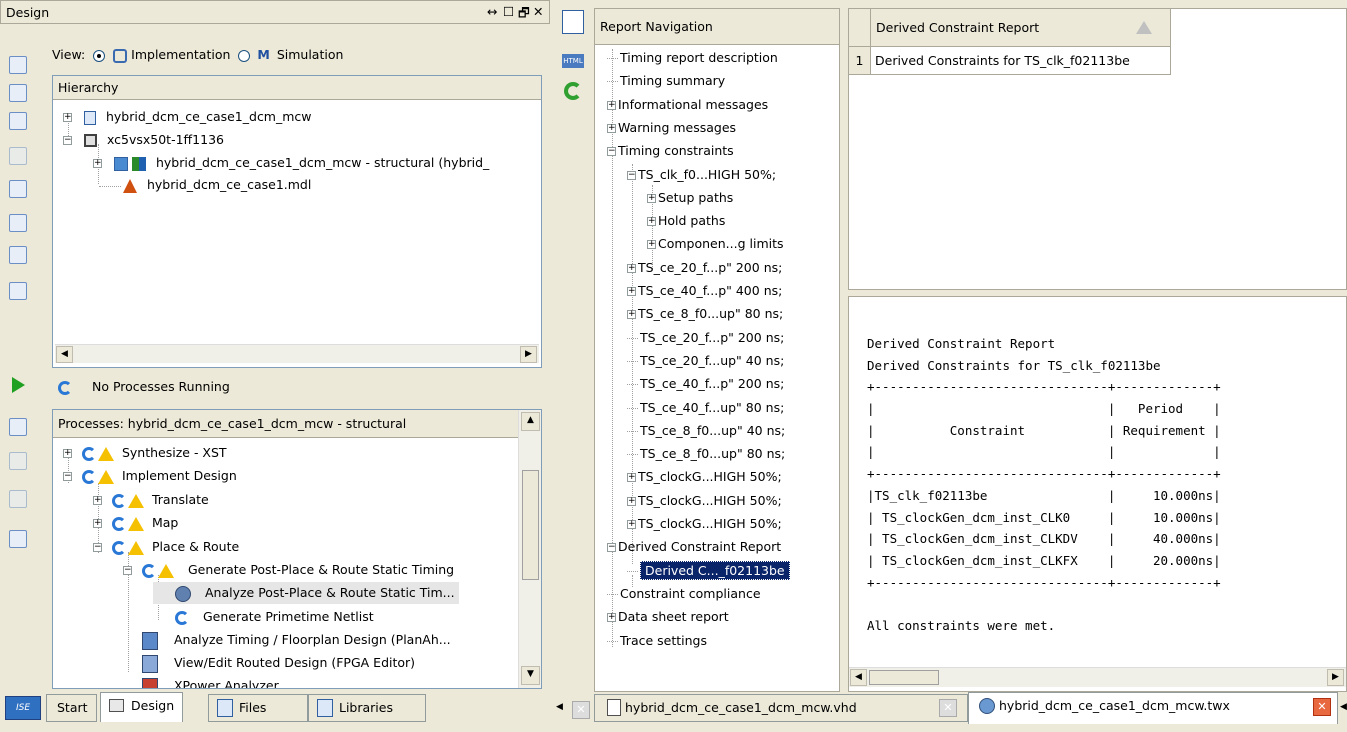 The height and width of the screenshot is (732, 1347). Describe the element at coordinates (704, 291) in the screenshot. I see `report-nav-item: + TS_ce_40_f...p" 400 ns;` at that location.